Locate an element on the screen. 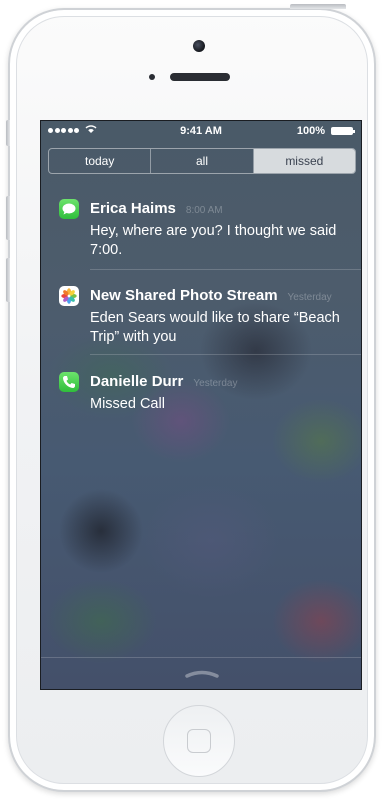  front-camera is located at coordinates (199, 46).